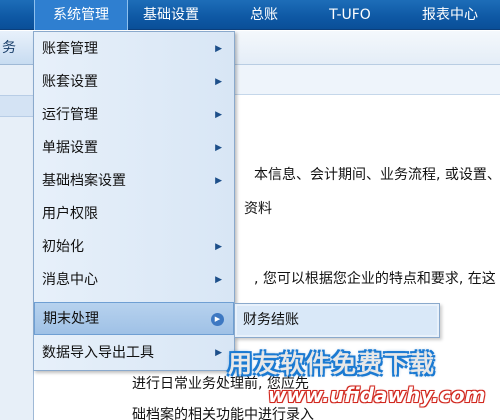 The height and width of the screenshot is (420, 500). I want to click on menu-basic-settings: 基础设置, so click(171, 15).